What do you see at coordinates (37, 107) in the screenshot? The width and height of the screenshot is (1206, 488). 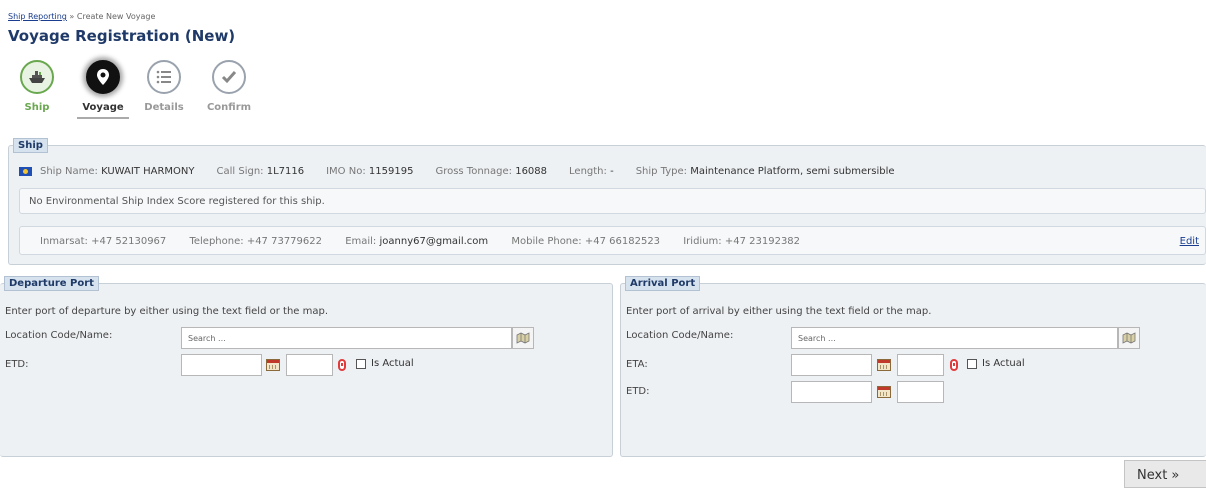 I see `step-ship-label: Ship` at bounding box center [37, 107].